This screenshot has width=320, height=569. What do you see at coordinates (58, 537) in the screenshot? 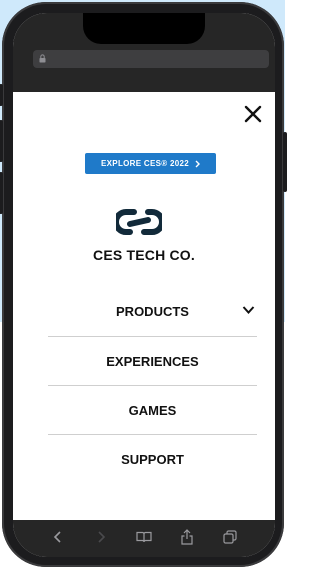
I see `back-arrow-icon` at bounding box center [58, 537].